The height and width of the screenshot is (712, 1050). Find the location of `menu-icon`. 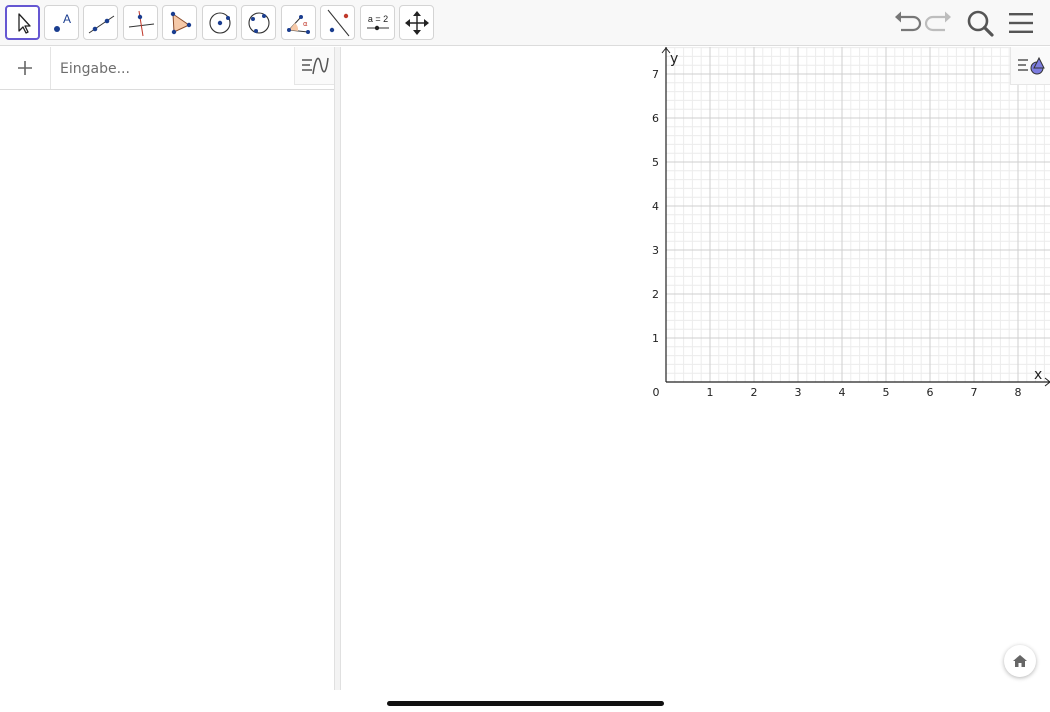

menu-icon is located at coordinates (1021, 23).